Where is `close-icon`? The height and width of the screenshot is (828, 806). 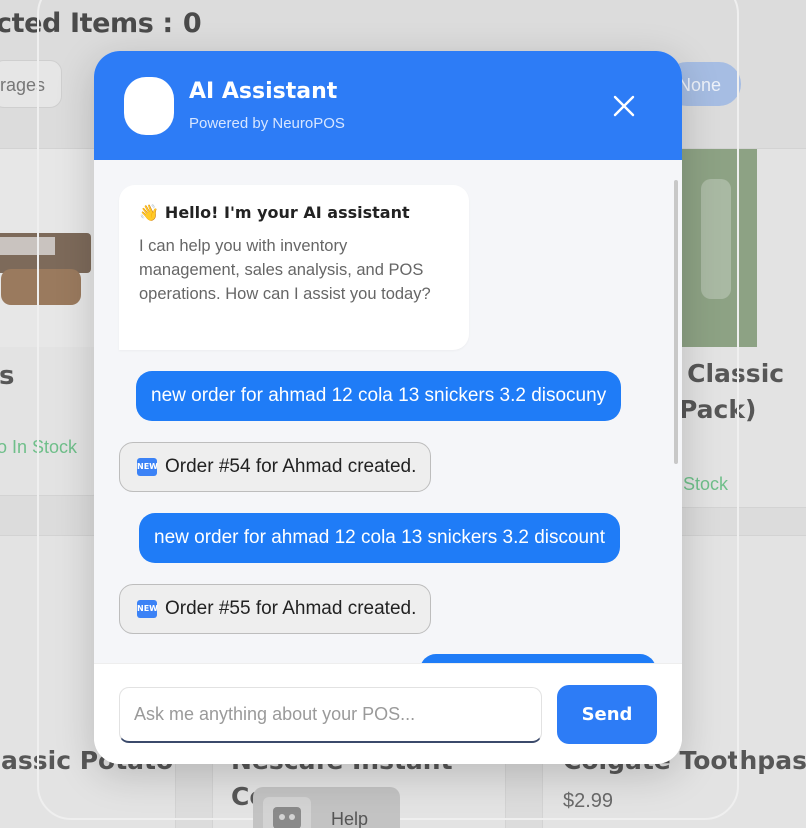 close-icon is located at coordinates (624, 106).